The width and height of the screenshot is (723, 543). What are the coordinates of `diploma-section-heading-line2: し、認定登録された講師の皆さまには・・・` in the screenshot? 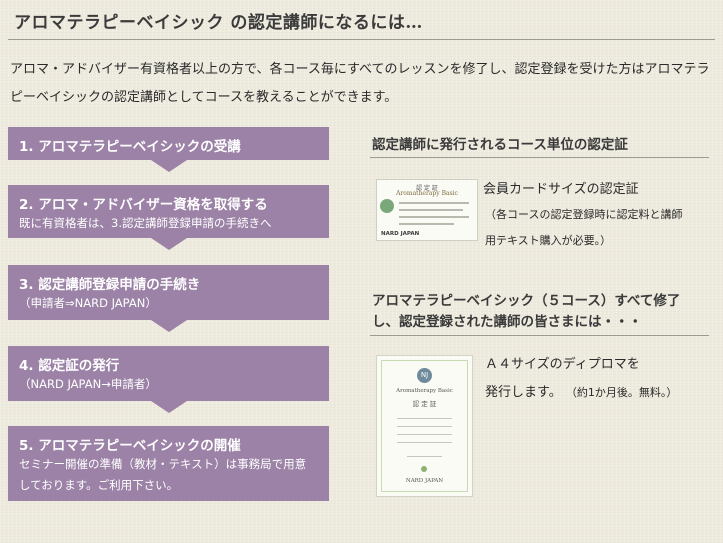 It's located at (507, 322).